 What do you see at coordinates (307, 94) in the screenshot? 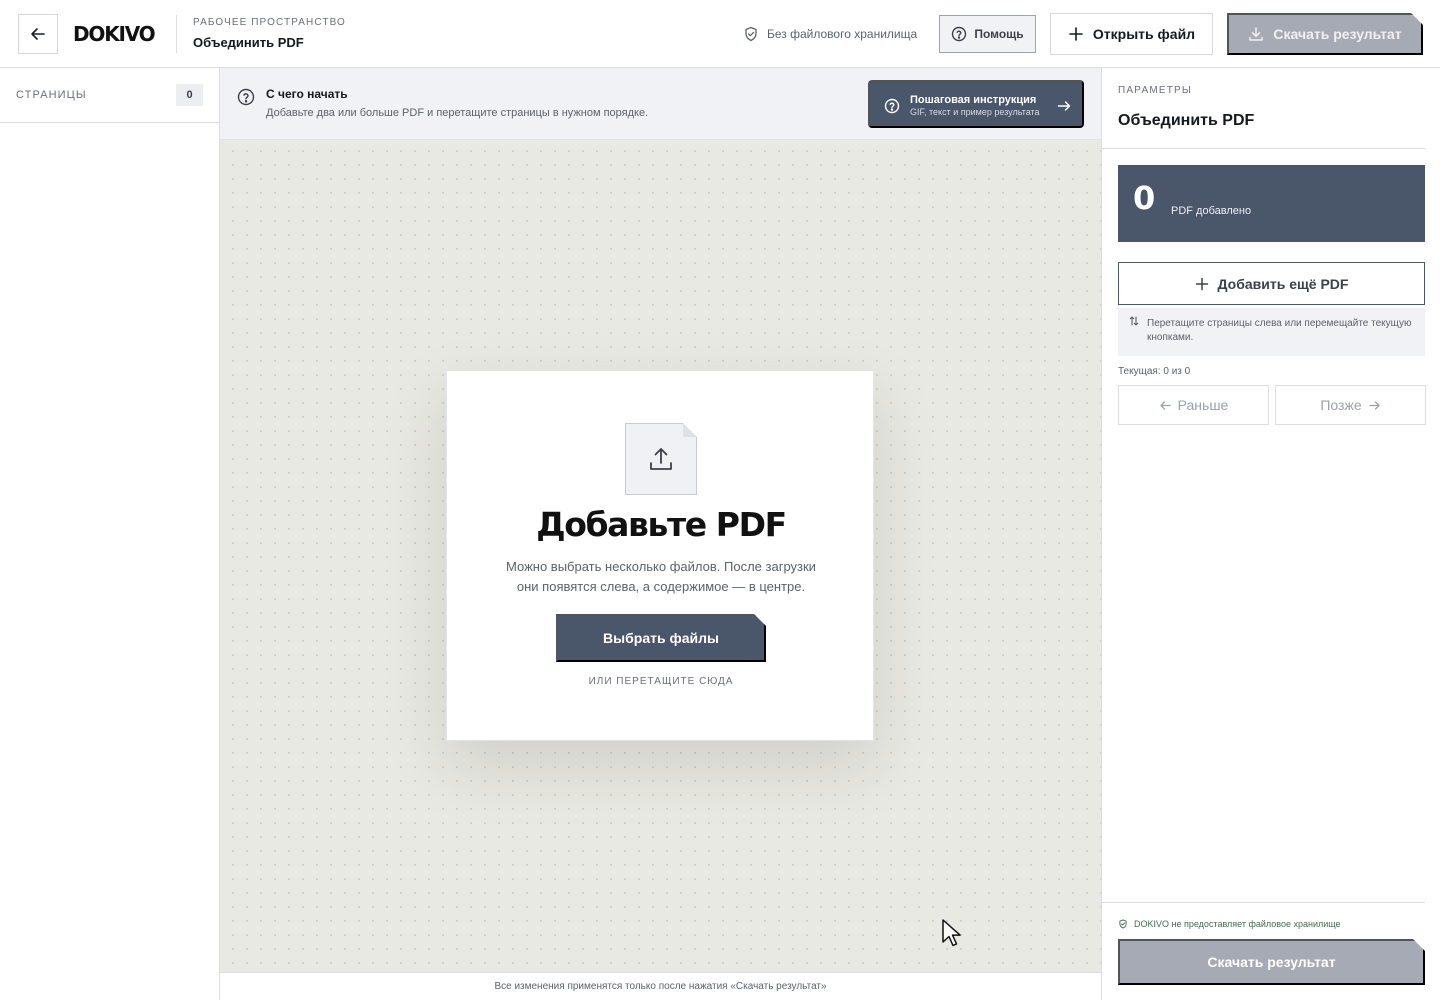
I see `intro-title: С чего начать` at bounding box center [307, 94].